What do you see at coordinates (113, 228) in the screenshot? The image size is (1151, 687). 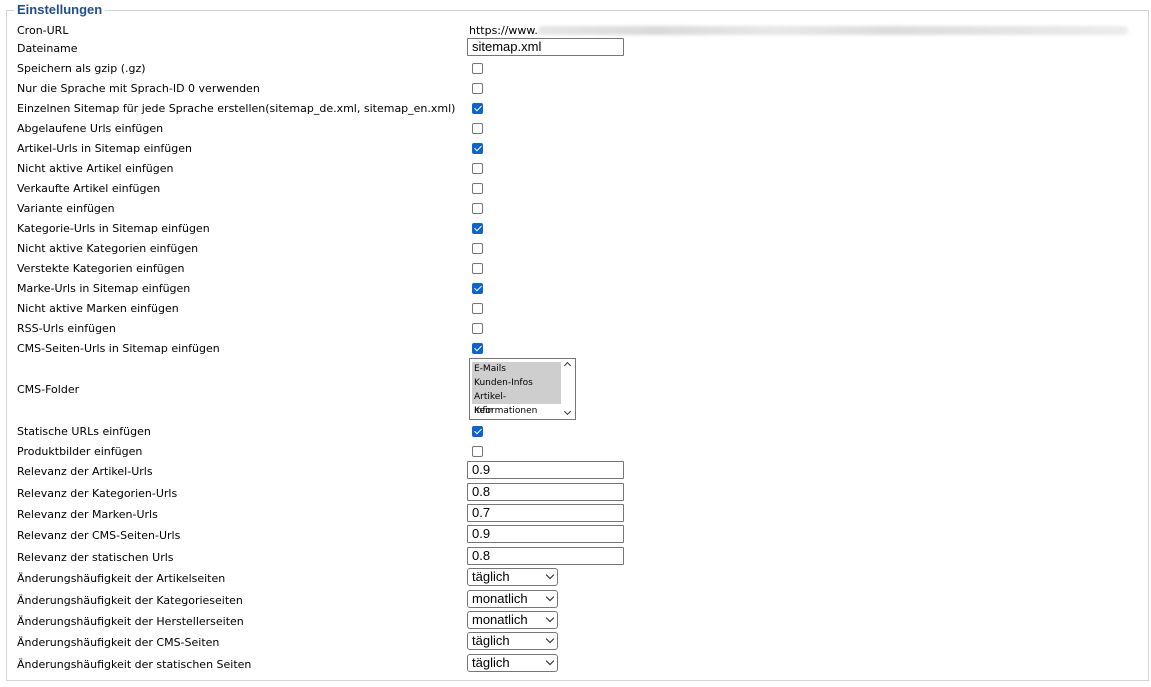 I see `option-label: Kategorie-Urls in Sitemap einfügen` at bounding box center [113, 228].